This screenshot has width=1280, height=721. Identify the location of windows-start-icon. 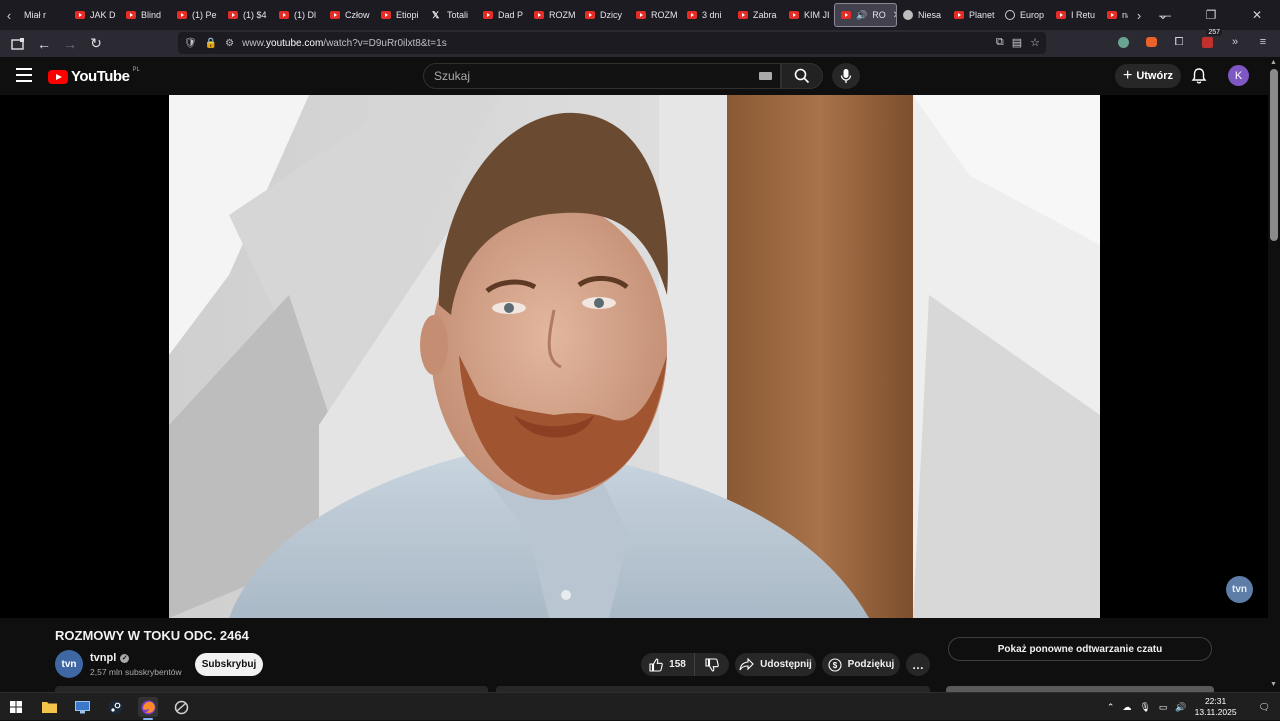
(16, 707).